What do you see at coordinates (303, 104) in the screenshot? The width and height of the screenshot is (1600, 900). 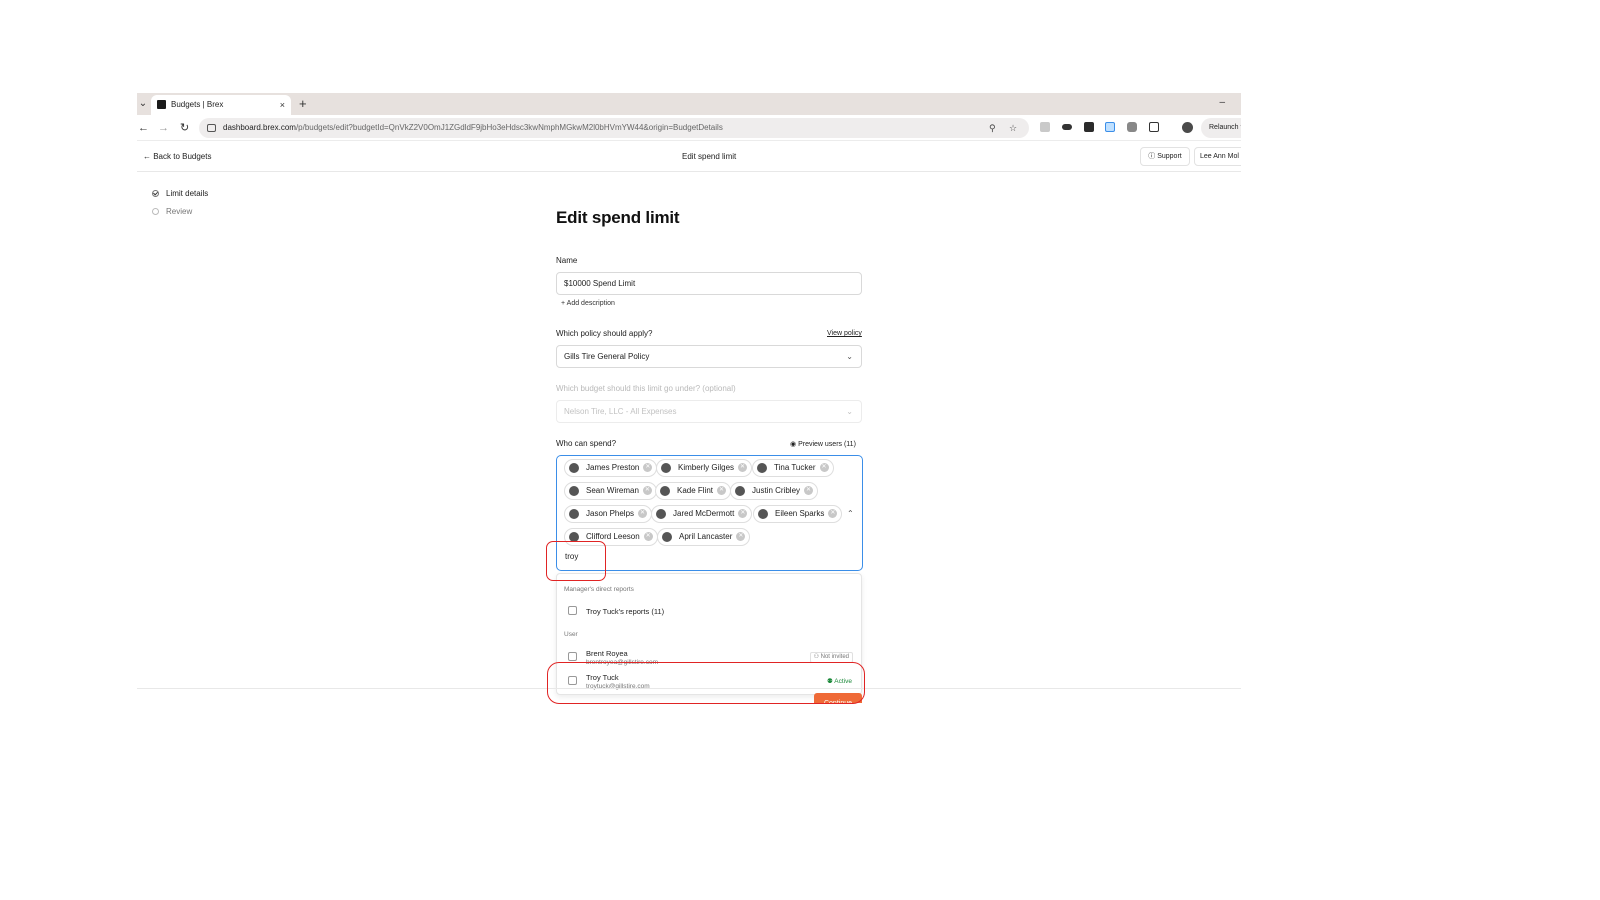 I see `new-tab-button: +` at bounding box center [303, 104].